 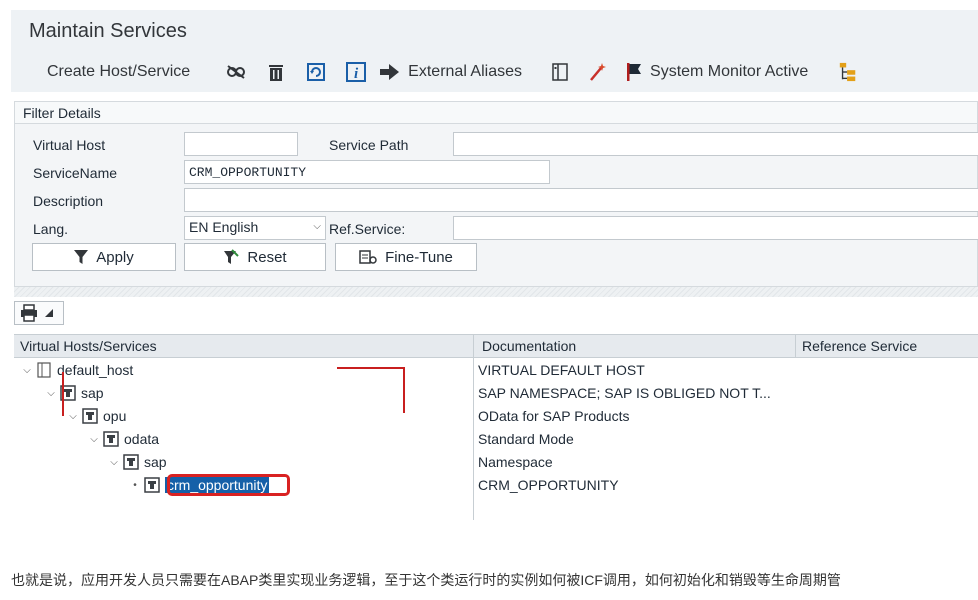 What do you see at coordinates (74, 393) in the screenshot?
I see `tree-node-sap: ⌵ sap` at bounding box center [74, 393].